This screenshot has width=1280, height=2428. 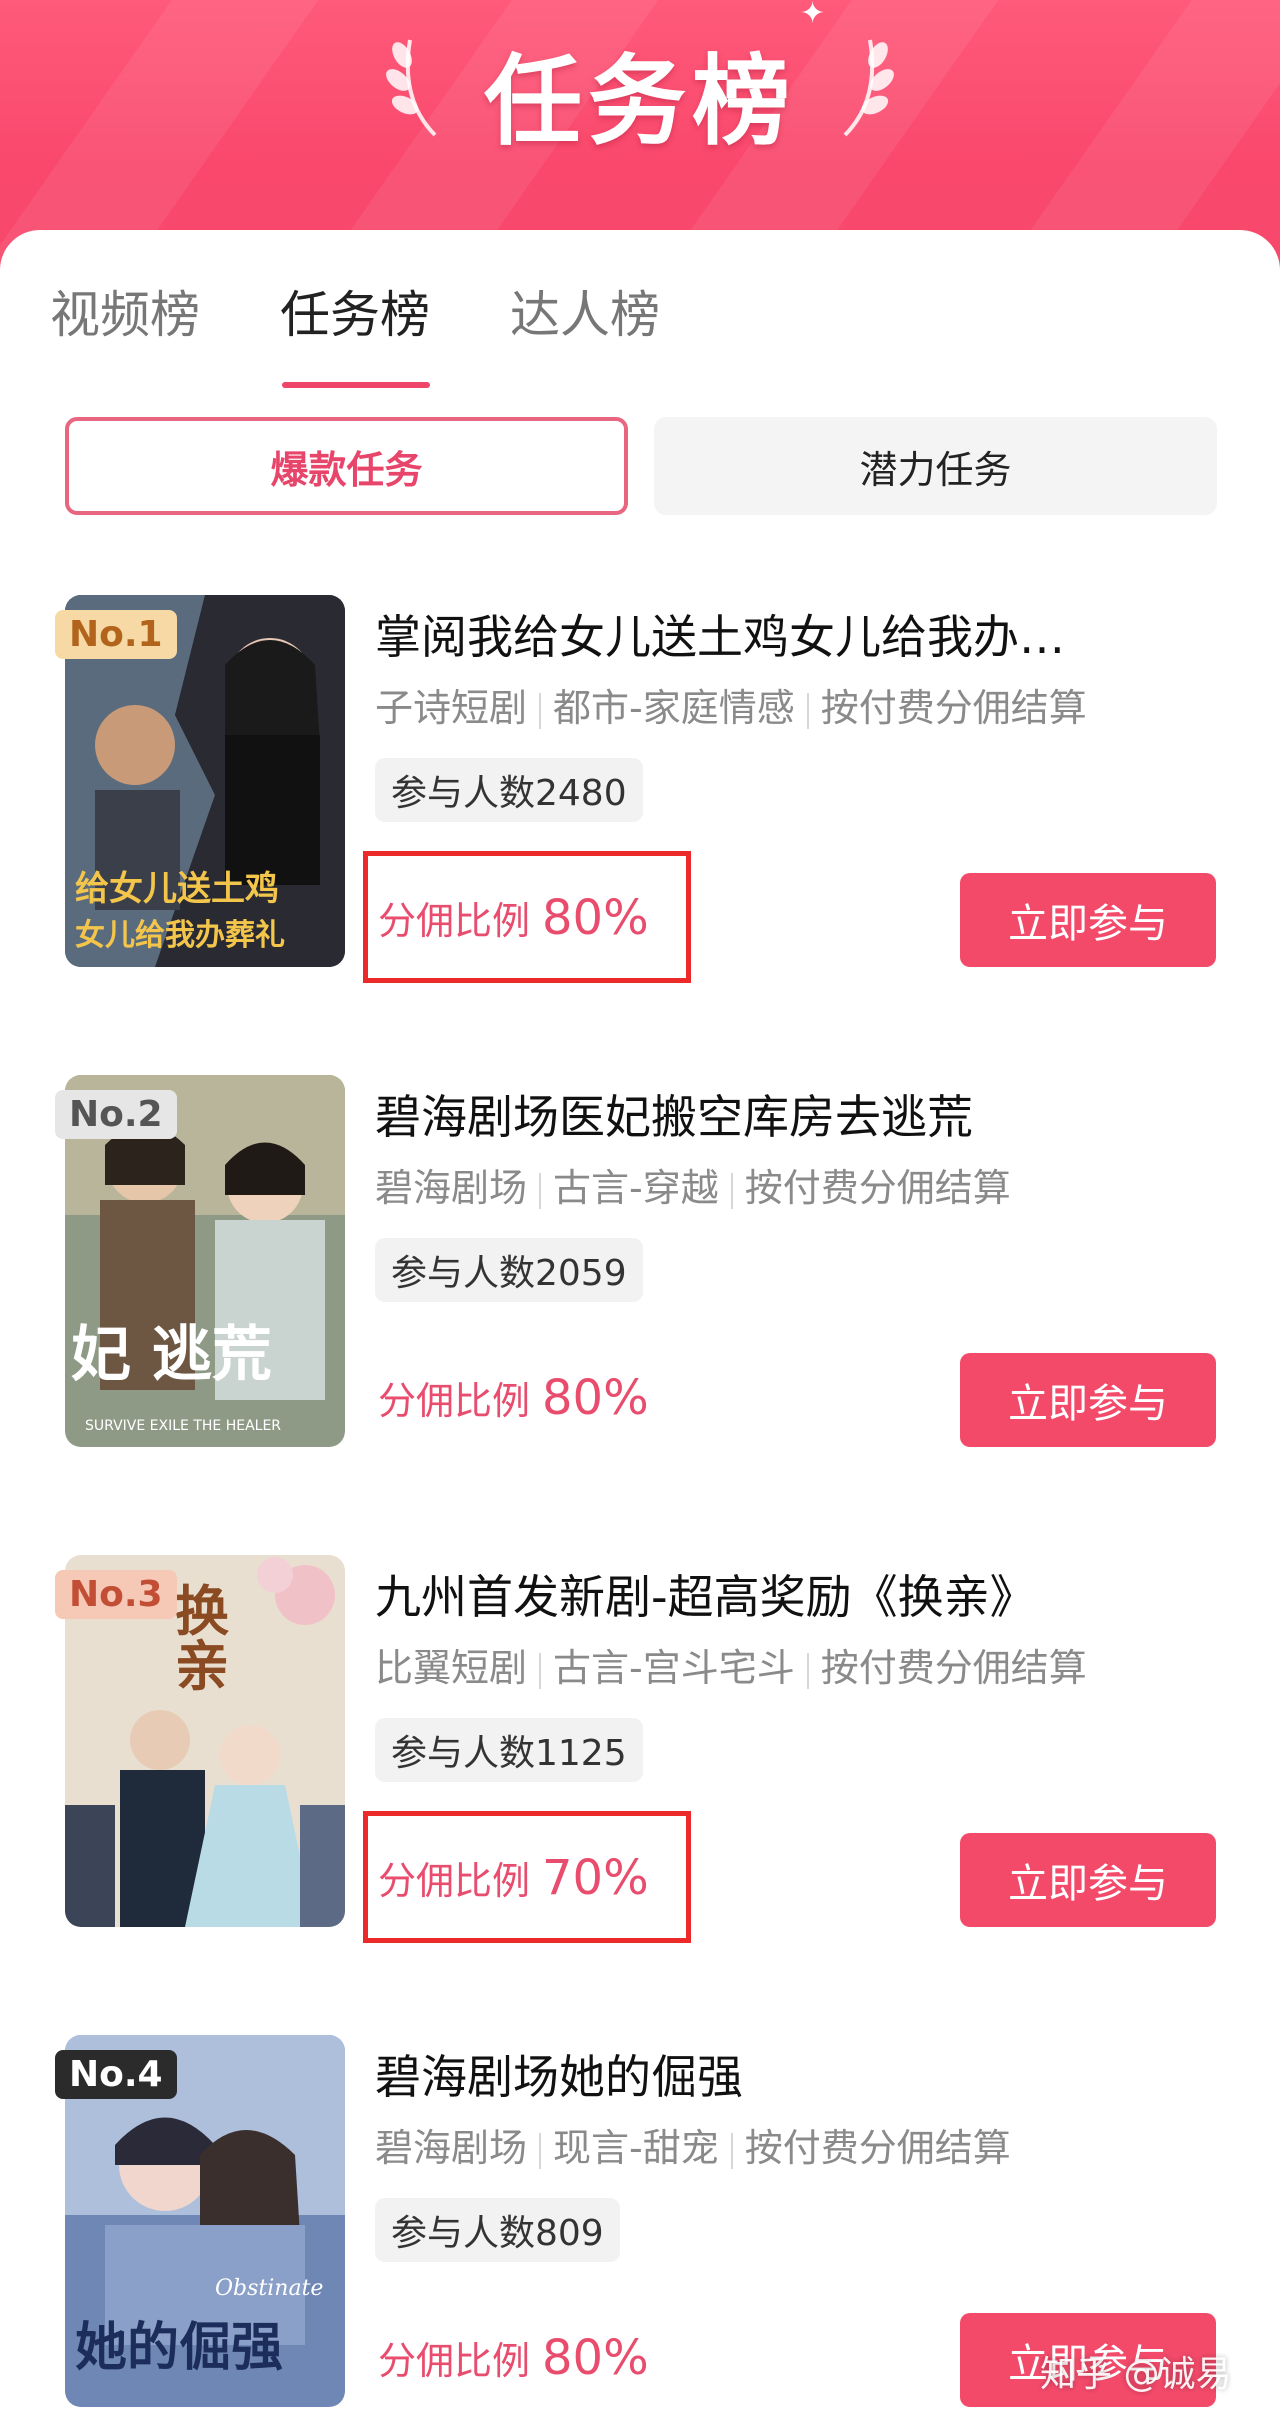 I want to click on participants-badge: 参与人数1125, so click(x=509, y=1750).